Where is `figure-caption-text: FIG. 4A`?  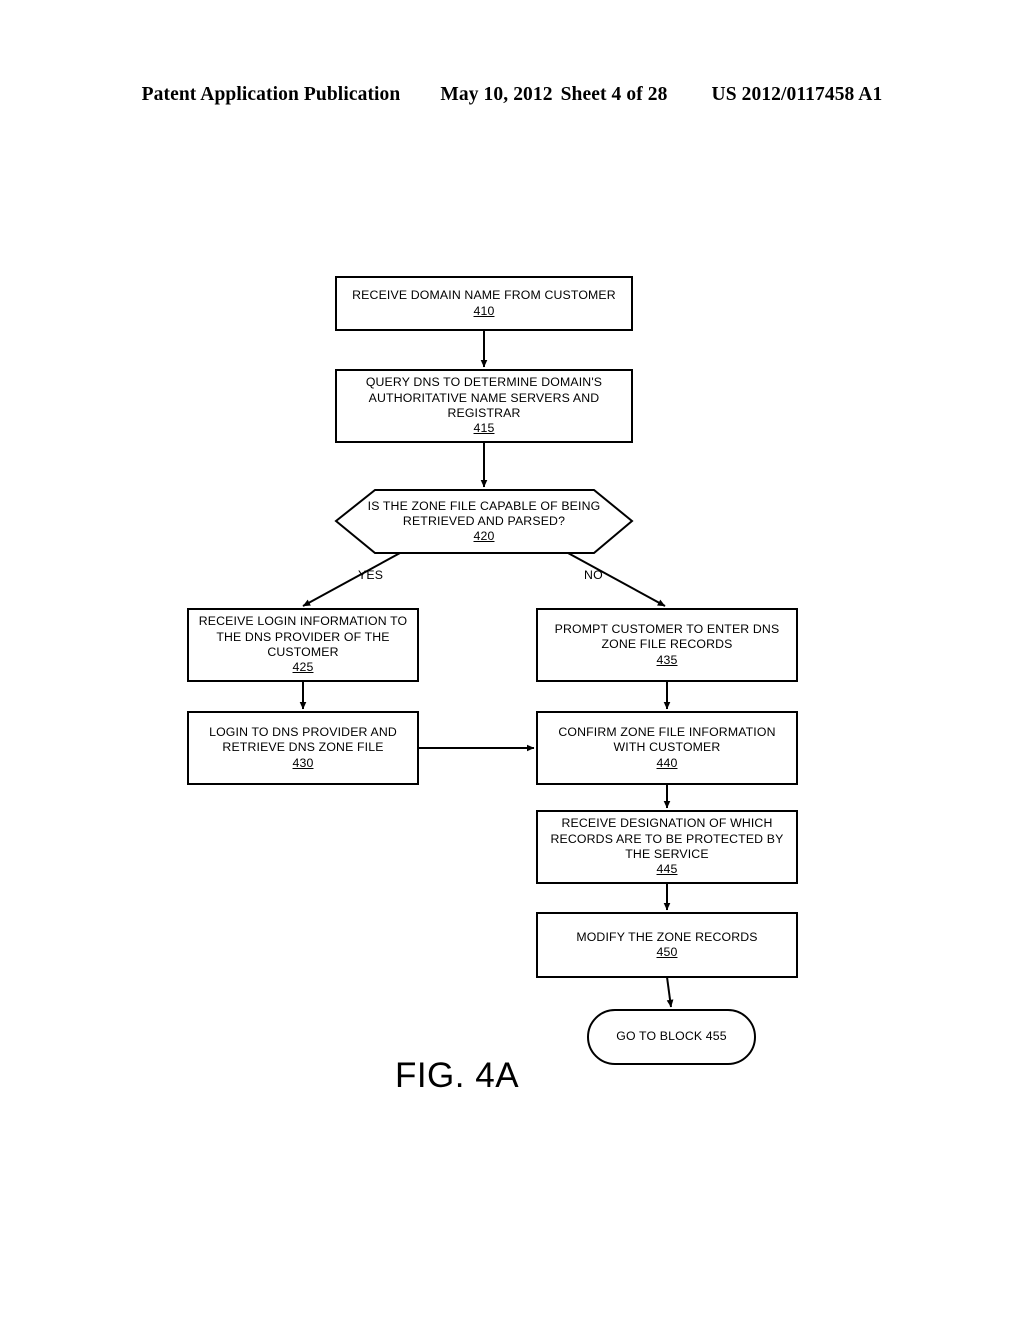 figure-caption-text: FIG. 4A is located at coordinates (457, 1075).